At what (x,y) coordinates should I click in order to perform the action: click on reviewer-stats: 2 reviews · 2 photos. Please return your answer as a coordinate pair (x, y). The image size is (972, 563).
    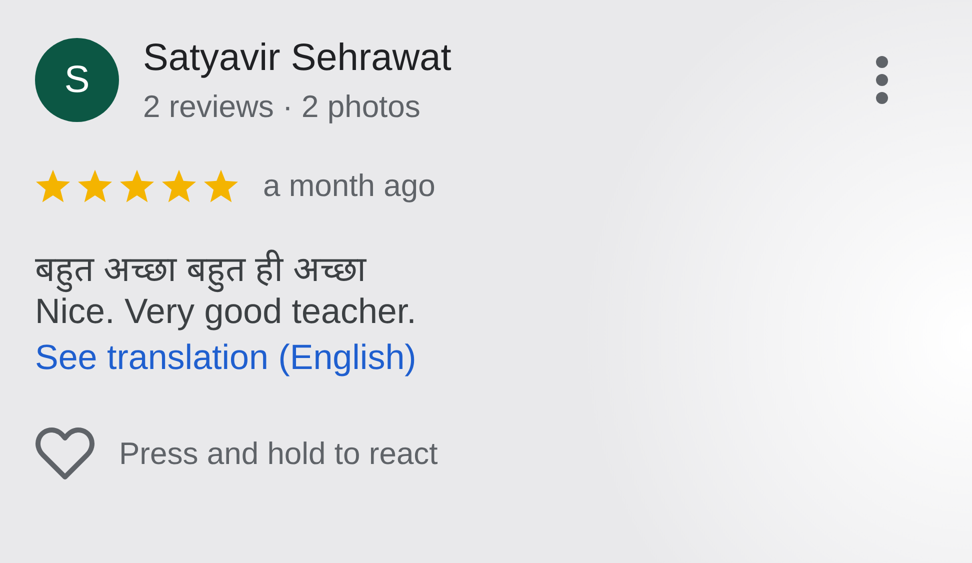
    Looking at the image, I should click on (282, 106).